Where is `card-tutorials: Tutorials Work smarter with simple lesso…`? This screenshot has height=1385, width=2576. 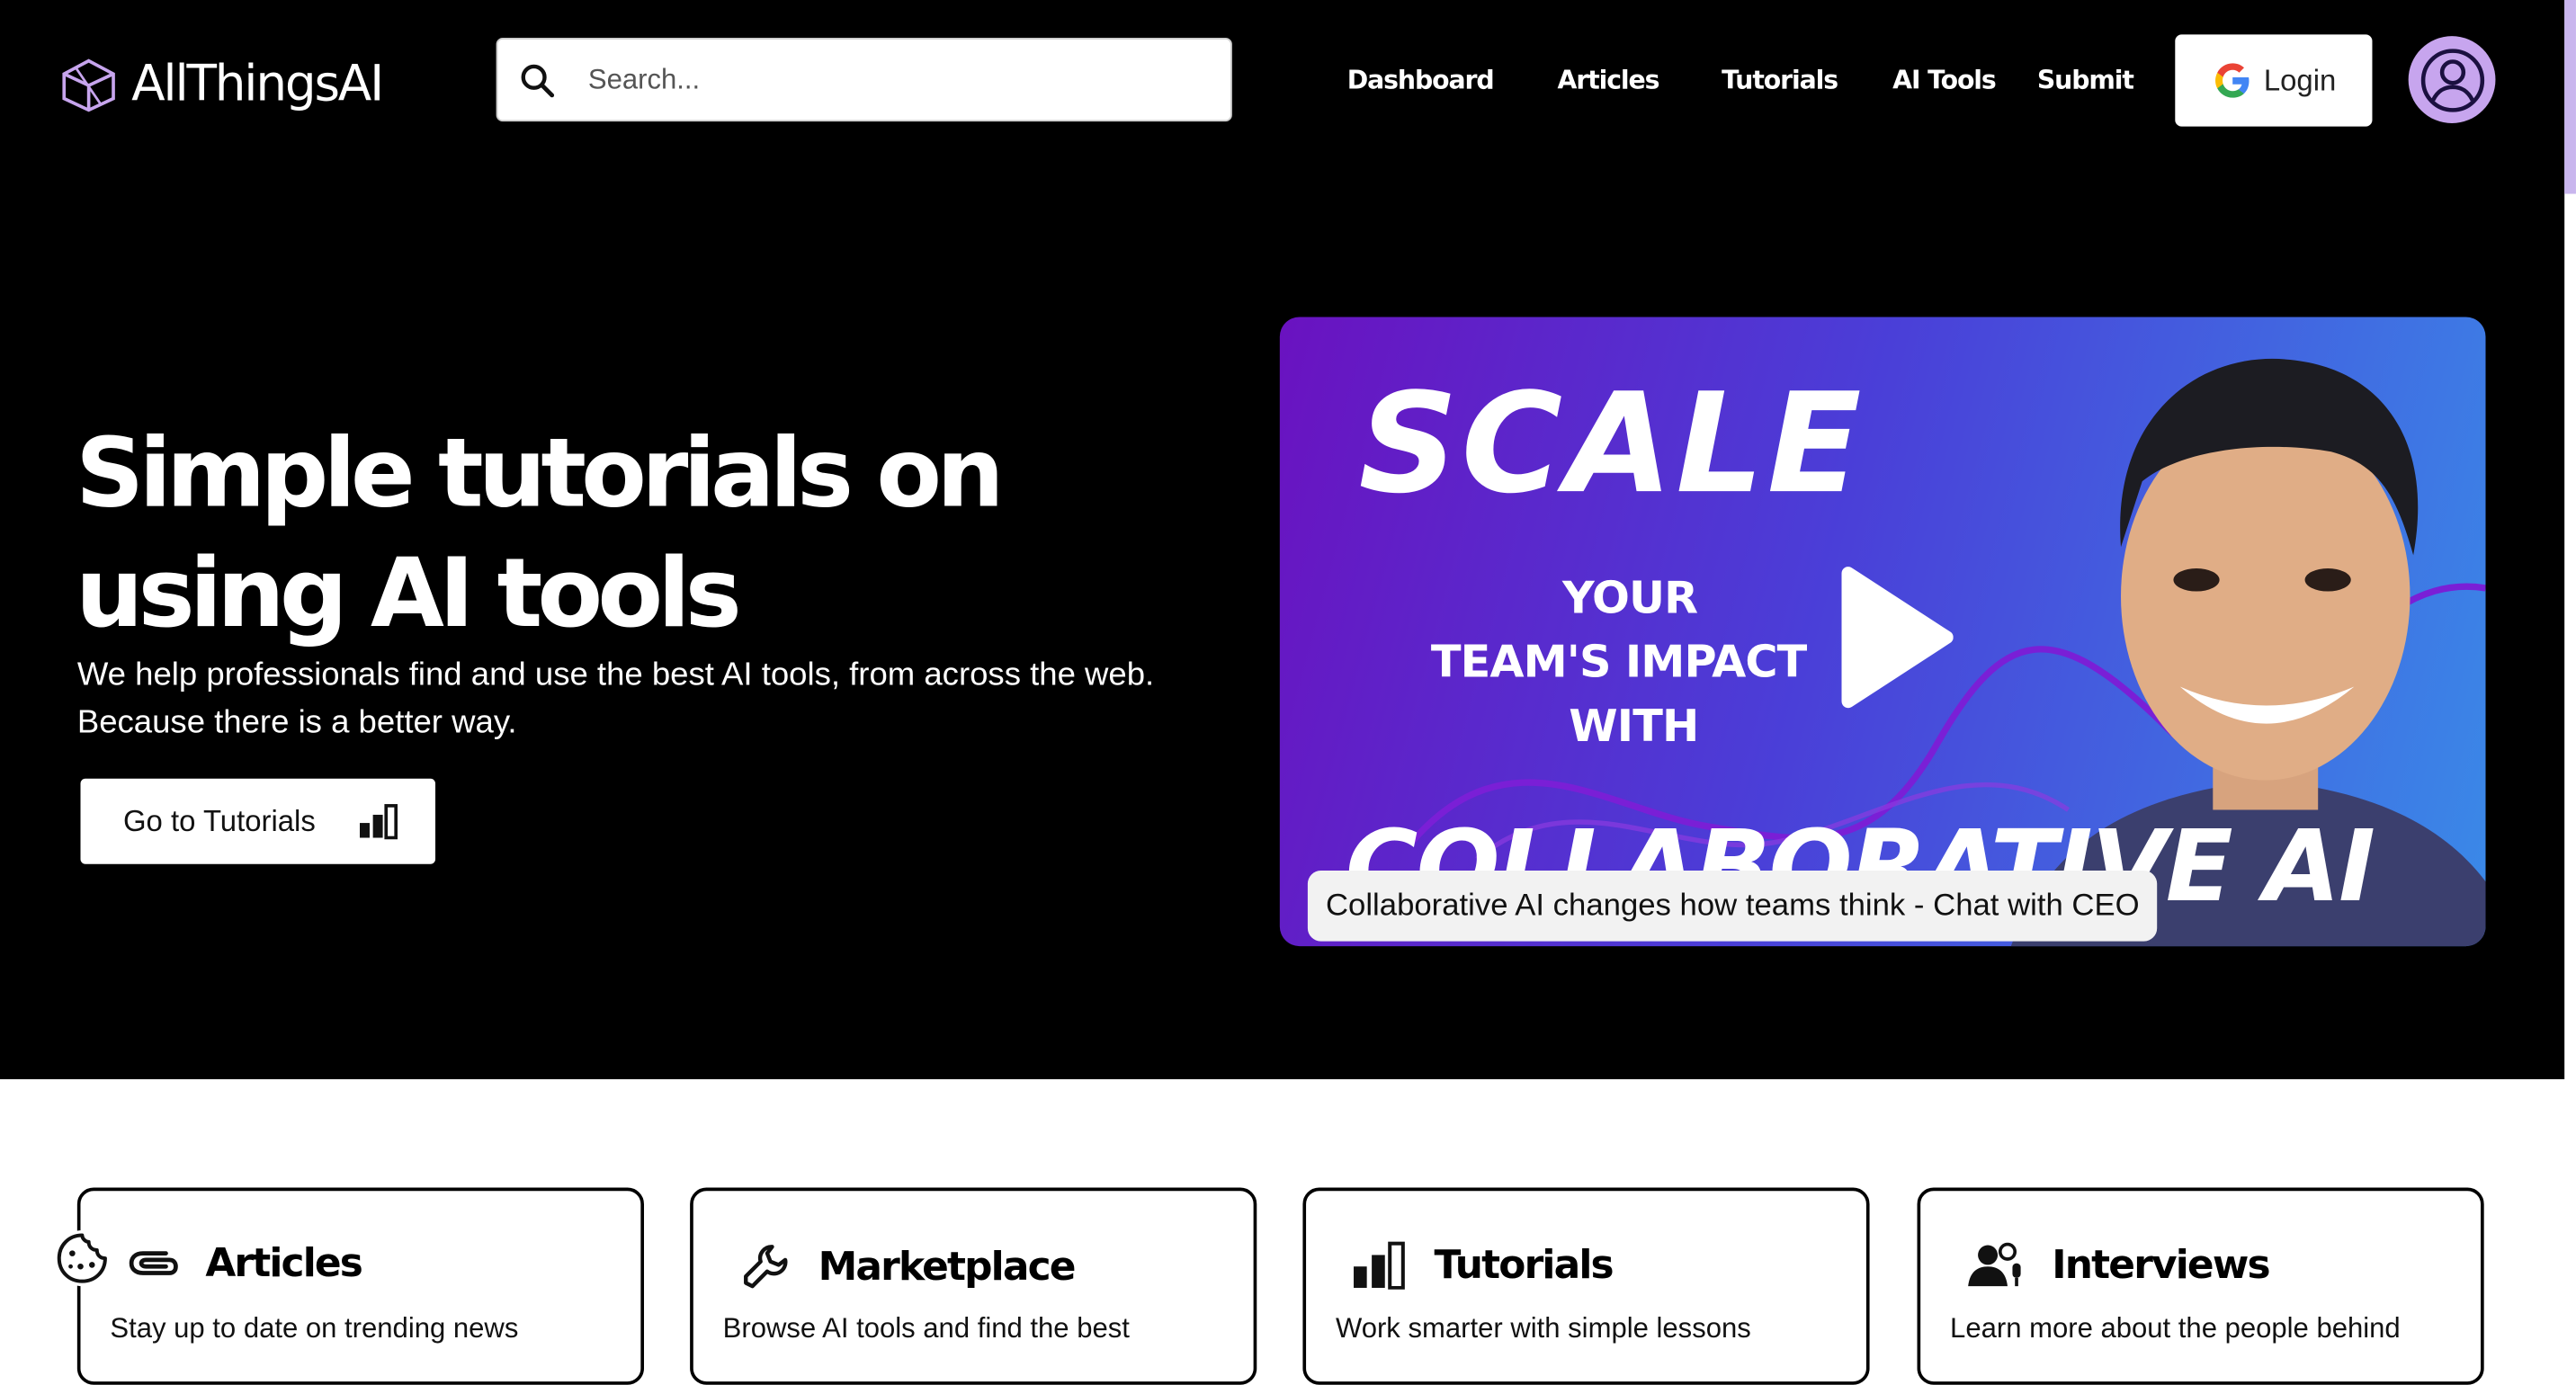
card-tutorials: Tutorials Work smarter with simple lesso… is located at coordinates (1586, 1286).